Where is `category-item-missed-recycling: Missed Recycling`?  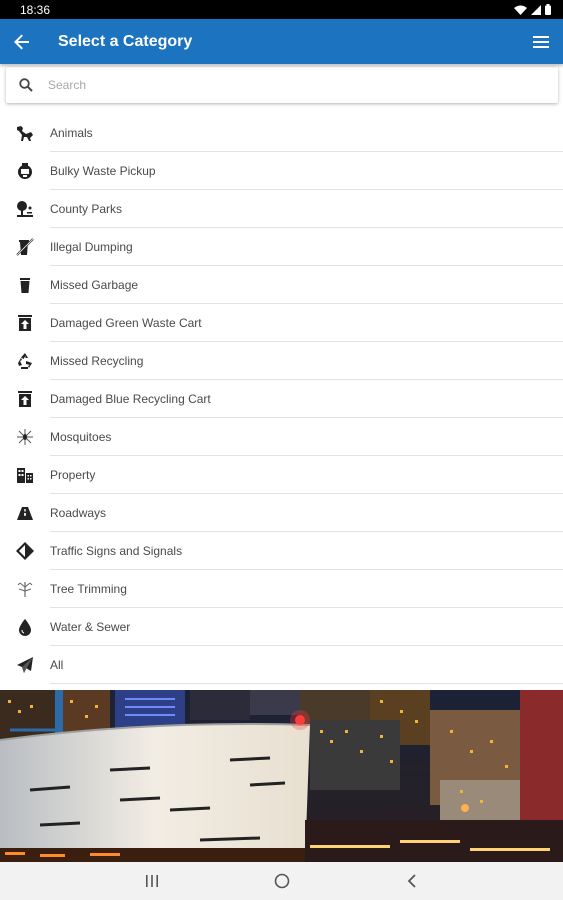 category-item-missed-recycling: Missed Recycling is located at coordinates (281, 361).